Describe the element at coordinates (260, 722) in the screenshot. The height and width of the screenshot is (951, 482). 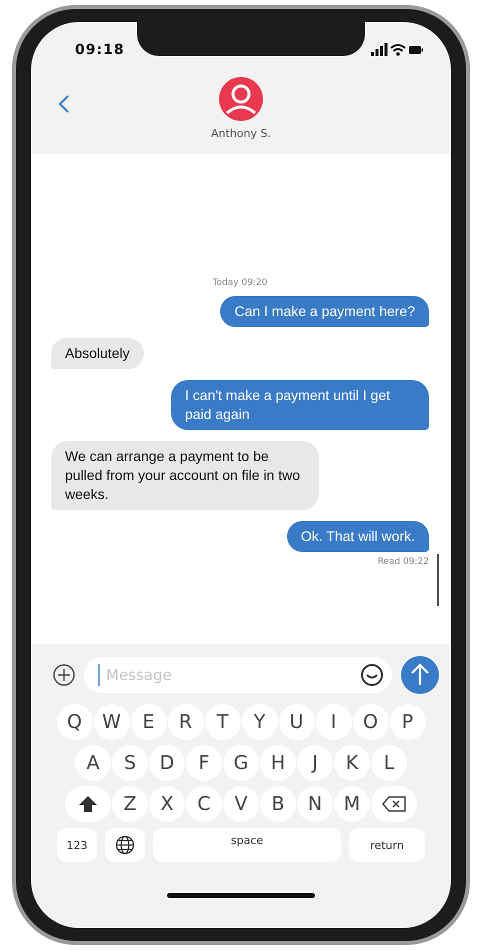
I see `keyboard-key: Y` at that location.